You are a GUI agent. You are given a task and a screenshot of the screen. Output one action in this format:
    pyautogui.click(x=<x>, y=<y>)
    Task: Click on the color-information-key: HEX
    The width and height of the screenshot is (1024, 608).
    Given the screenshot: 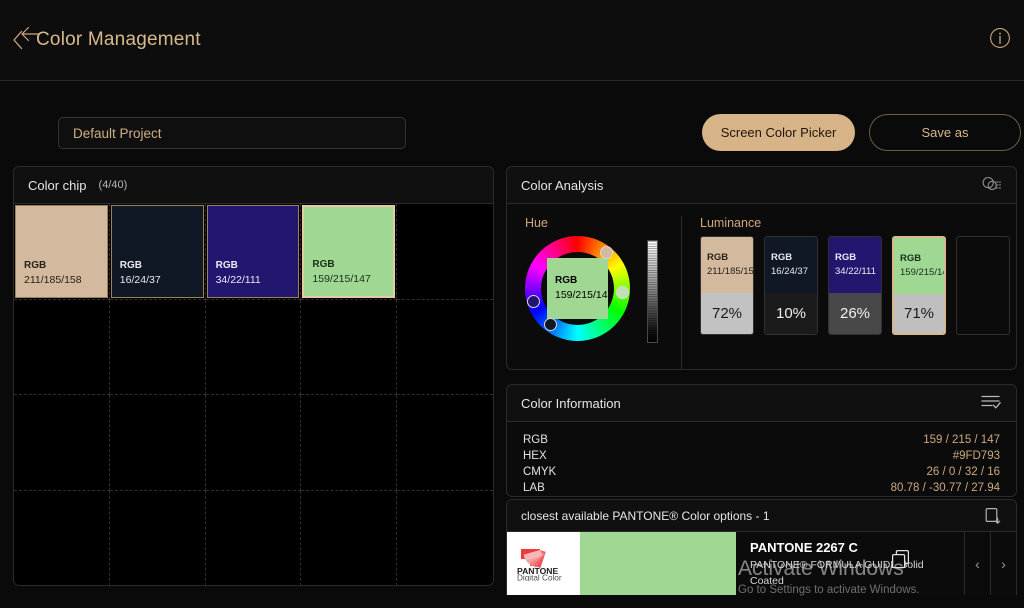 What is the action you would take?
    pyautogui.click(x=535, y=456)
    